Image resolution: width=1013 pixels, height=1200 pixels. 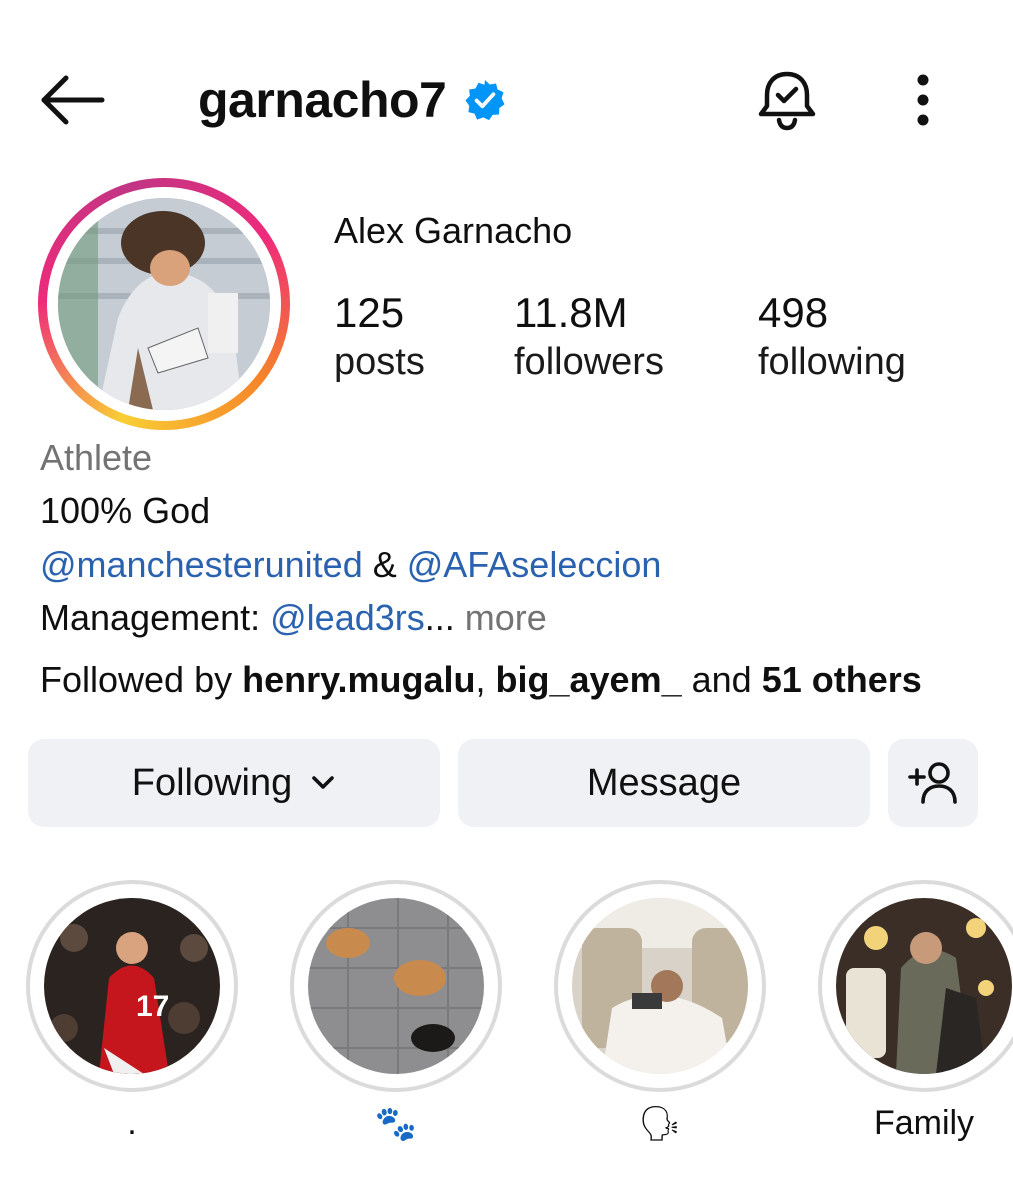 What do you see at coordinates (96, 457) in the screenshot?
I see `profile-category: Athlete` at bounding box center [96, 457].